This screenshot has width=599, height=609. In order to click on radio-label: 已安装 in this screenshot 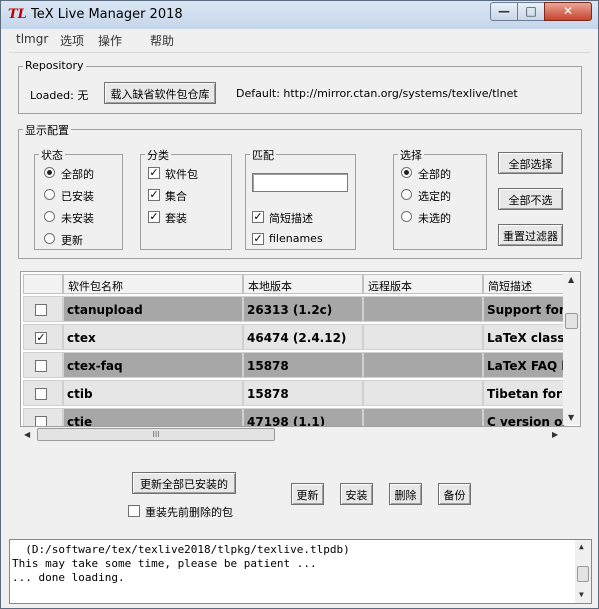, I will do `click(77, 196)`.